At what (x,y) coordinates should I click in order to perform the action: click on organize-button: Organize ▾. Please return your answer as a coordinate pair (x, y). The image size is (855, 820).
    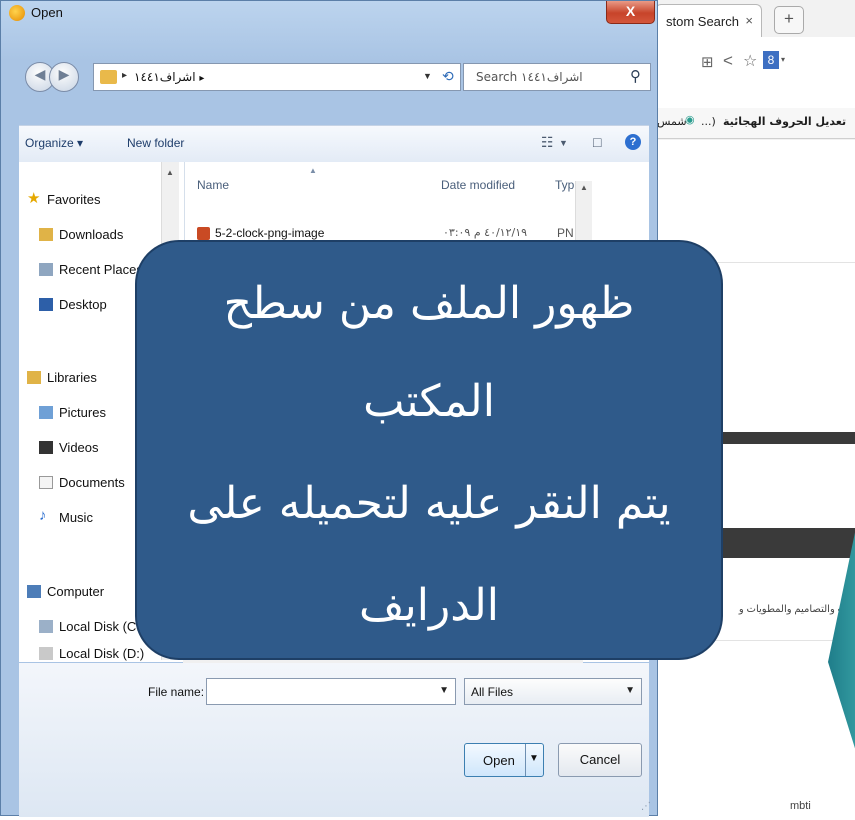
    Looking at the image, I should click on (54, 143).